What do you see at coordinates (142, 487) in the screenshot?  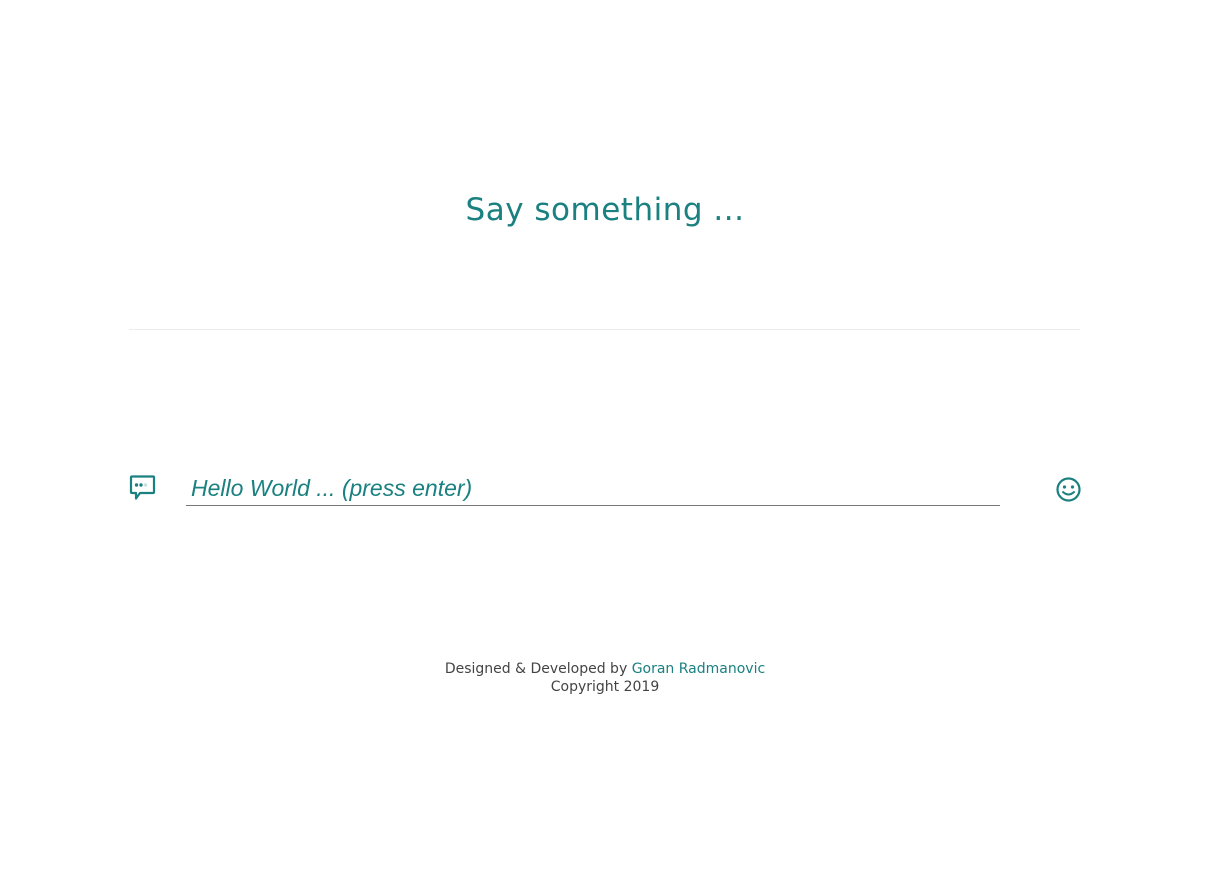 I see `chat-bubble-icon` at bounding box center [142, 487].